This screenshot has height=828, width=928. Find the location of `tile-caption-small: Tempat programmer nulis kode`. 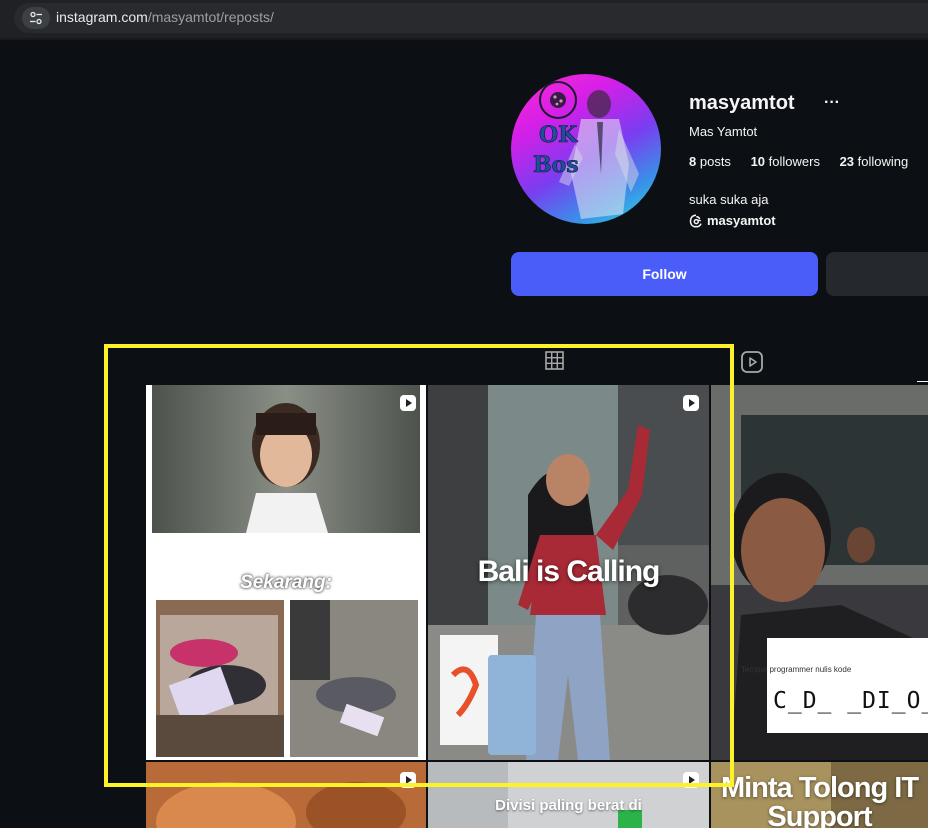

tile-caption-small: Tempat programmer nulis kode is located at coordinates (796, 669).